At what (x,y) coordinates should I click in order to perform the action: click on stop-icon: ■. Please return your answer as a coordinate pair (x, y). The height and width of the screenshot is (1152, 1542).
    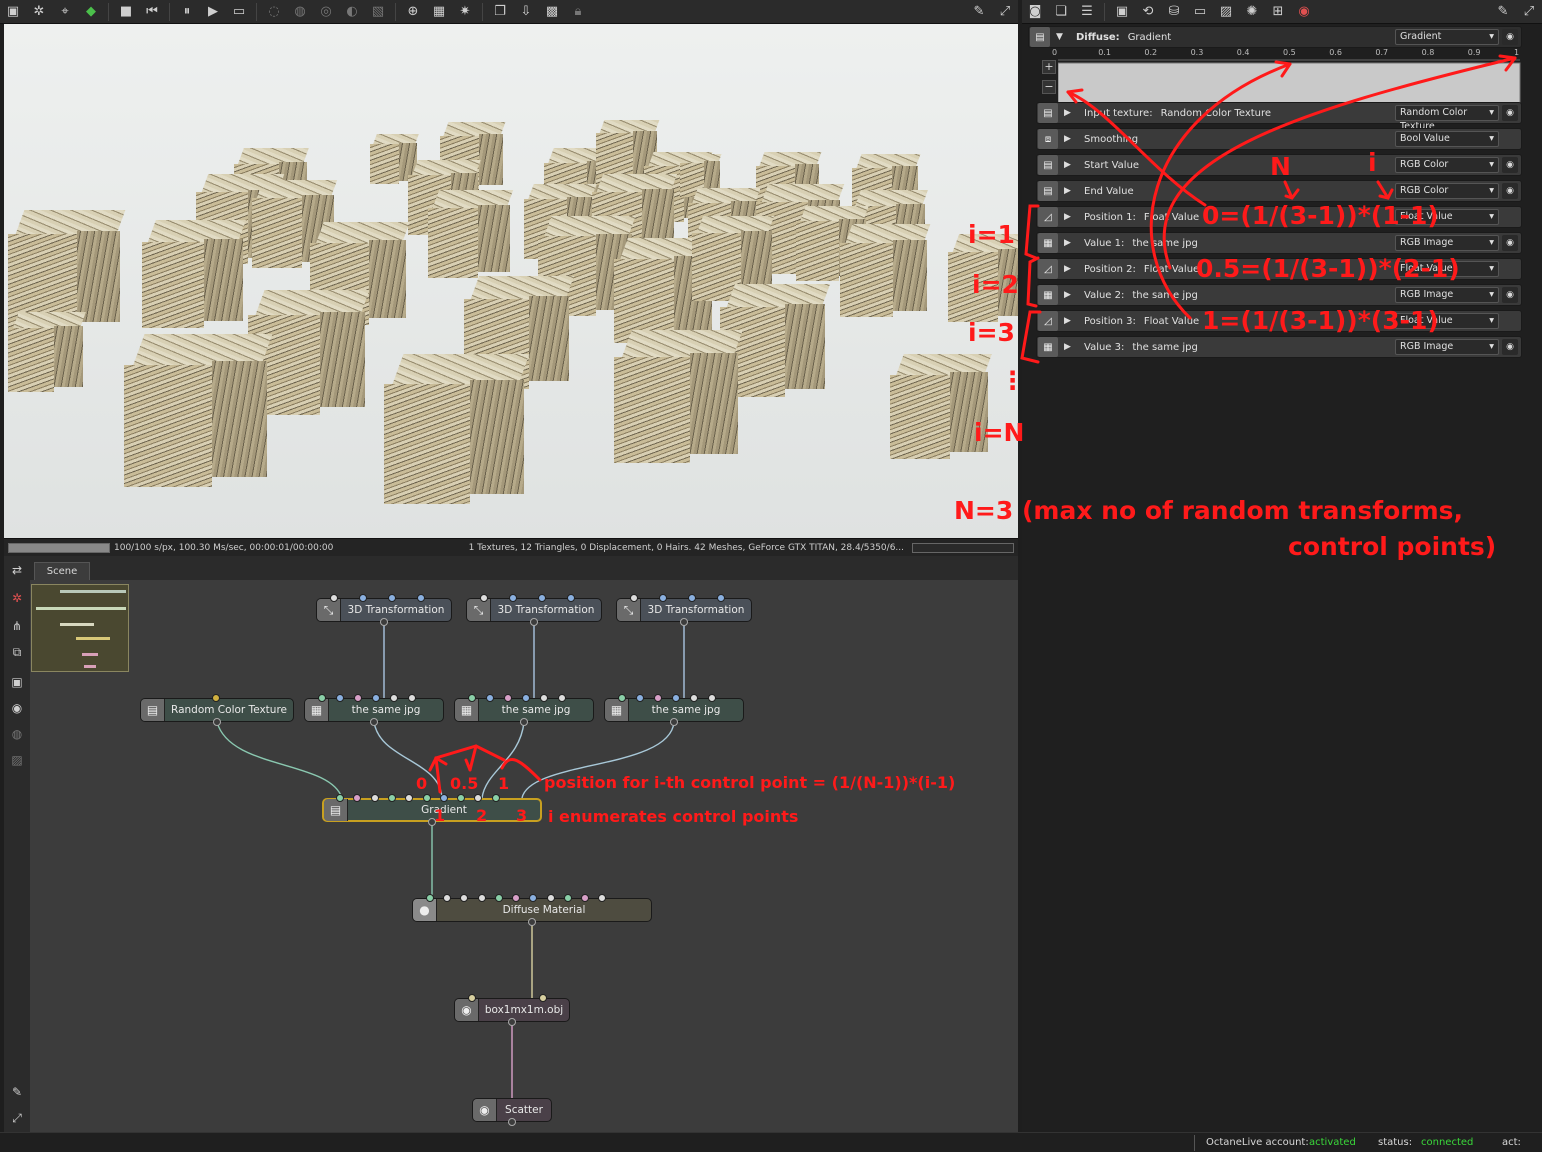
    Looking at the image, I should click on (126, 12).